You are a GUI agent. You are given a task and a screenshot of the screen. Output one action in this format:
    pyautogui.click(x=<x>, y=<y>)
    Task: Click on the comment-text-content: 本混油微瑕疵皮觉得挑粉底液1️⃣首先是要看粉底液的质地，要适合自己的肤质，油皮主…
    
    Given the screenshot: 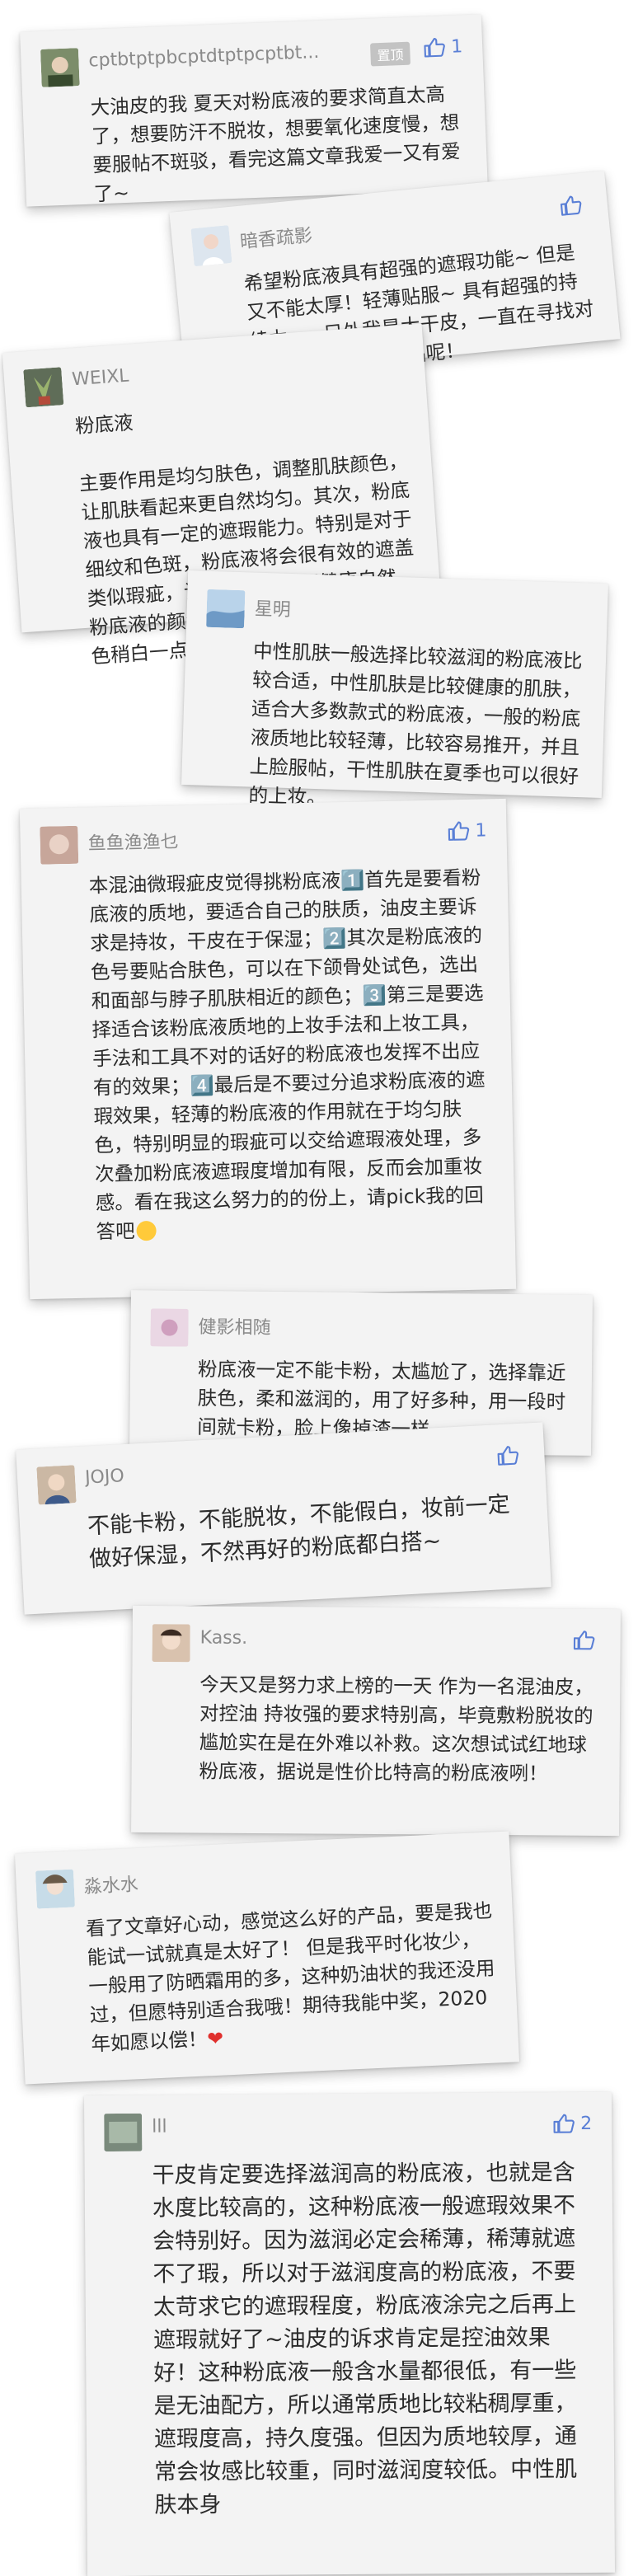 What is the action you would take?
    pyautogui.click(x=287, y=1055)
    